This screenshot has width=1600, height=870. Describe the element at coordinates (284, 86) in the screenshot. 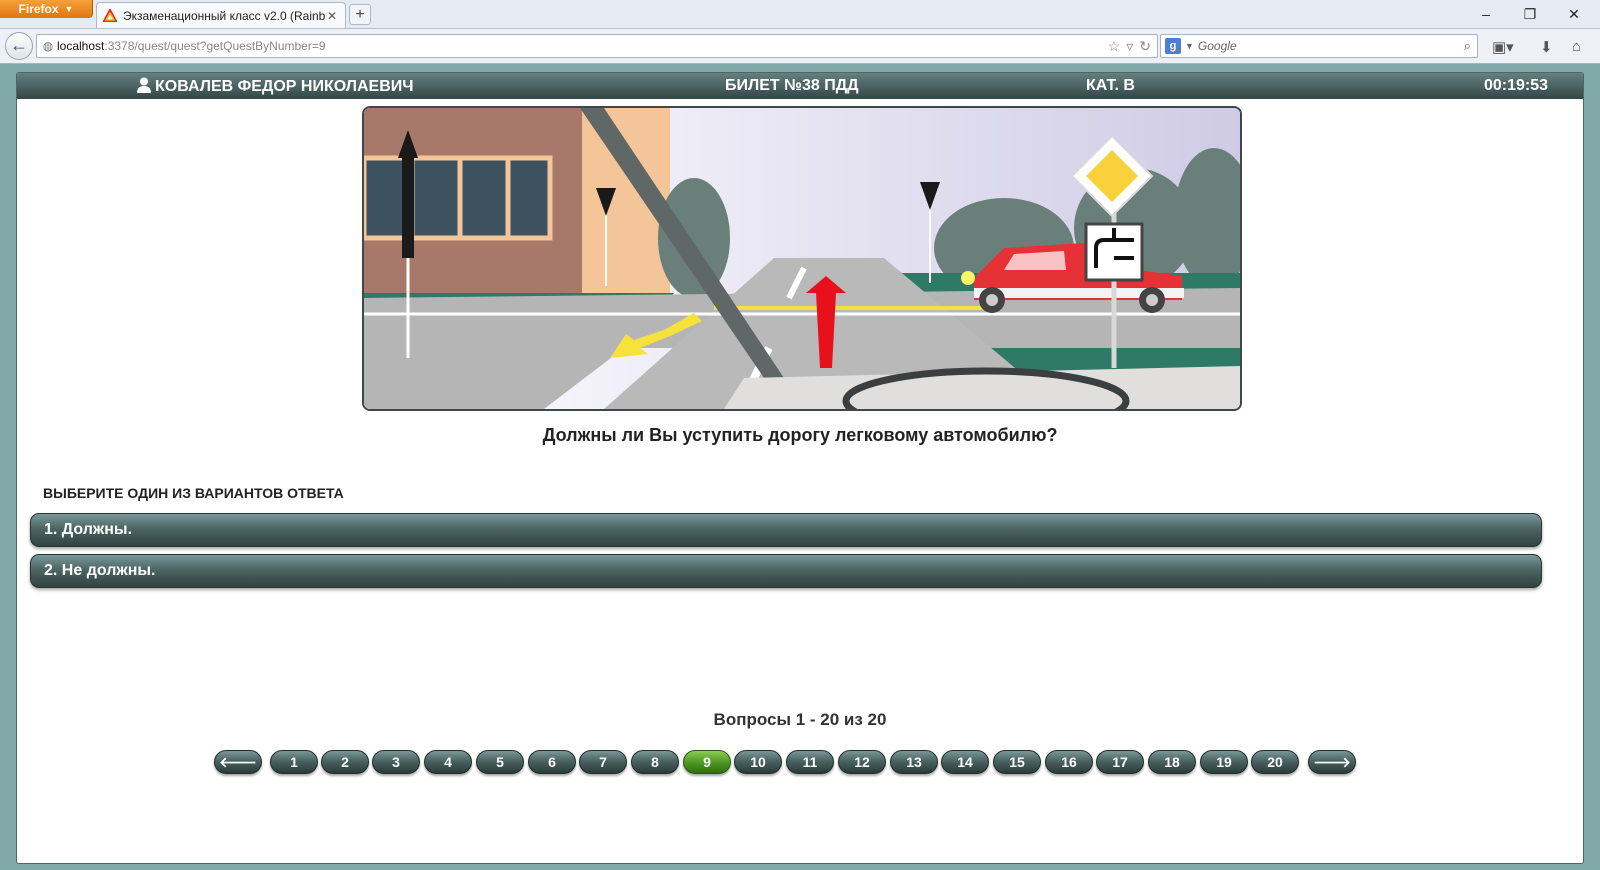

I see `student-name: КОВАЛЕВ ФЕДОР НИКОЛАЕВИЧ` at that location.